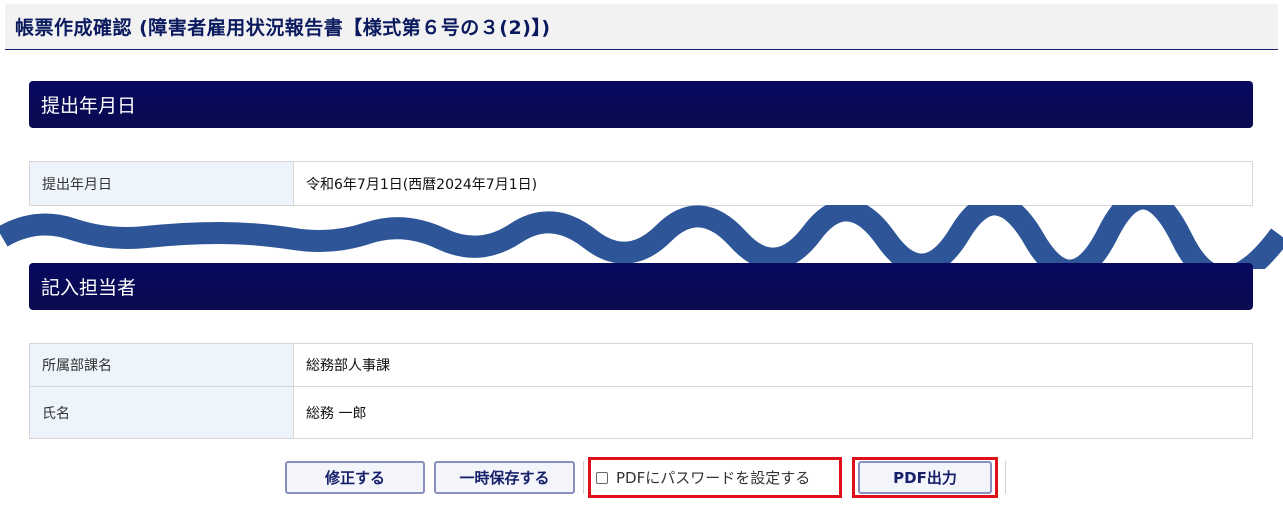 The width and height of the screenshot is (1283, 519). I want to click on name-value: 総務 一郎, so click(773, 412).